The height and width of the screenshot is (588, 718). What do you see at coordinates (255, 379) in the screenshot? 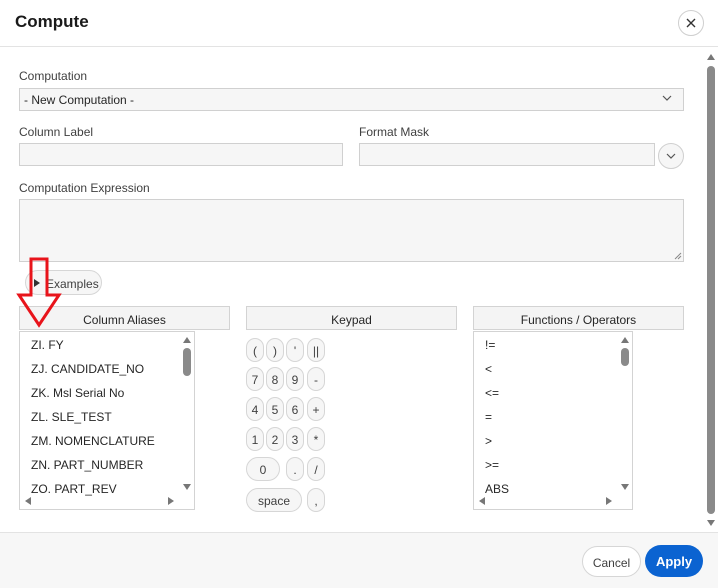
I see `key-7: 7` at bounding box center [255, 379].